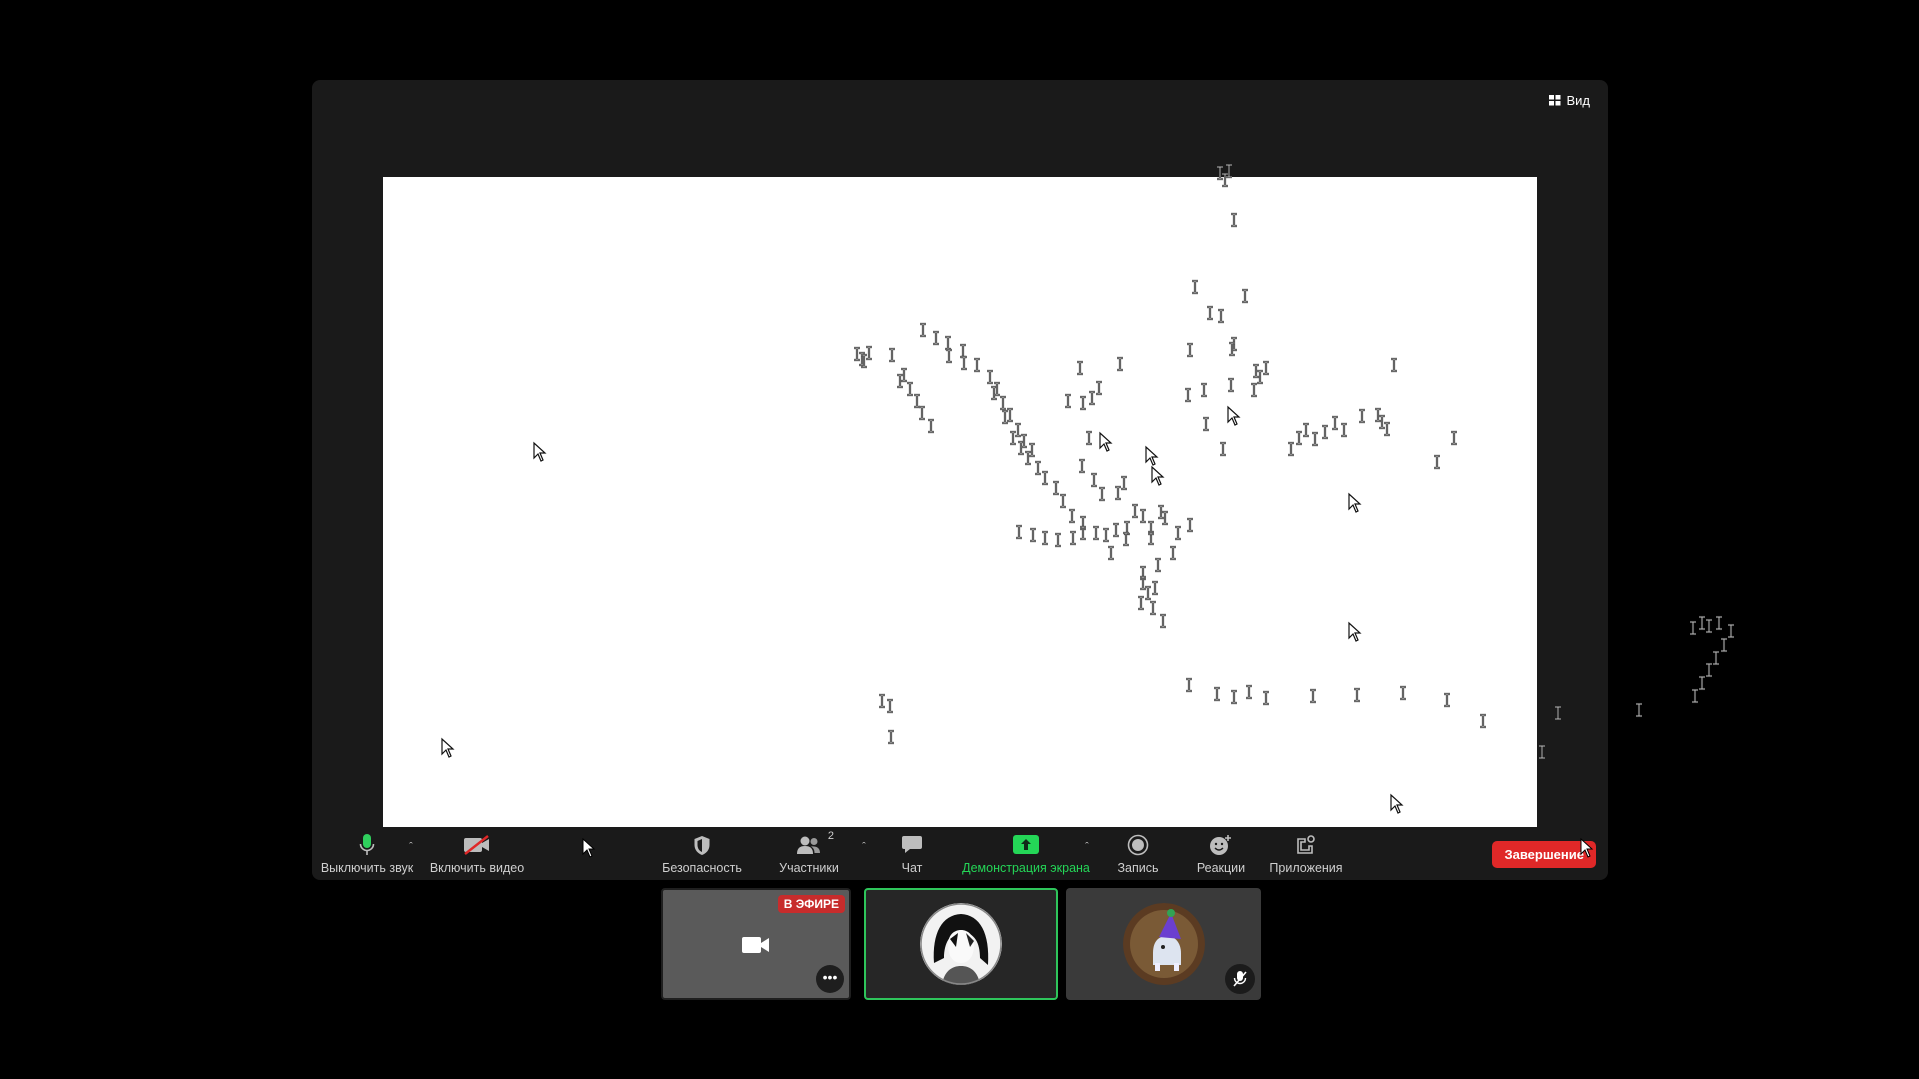 The width and height of the screenshot is (1919, 1079). I want to click on chat-label: Чат, so click(912, 868).